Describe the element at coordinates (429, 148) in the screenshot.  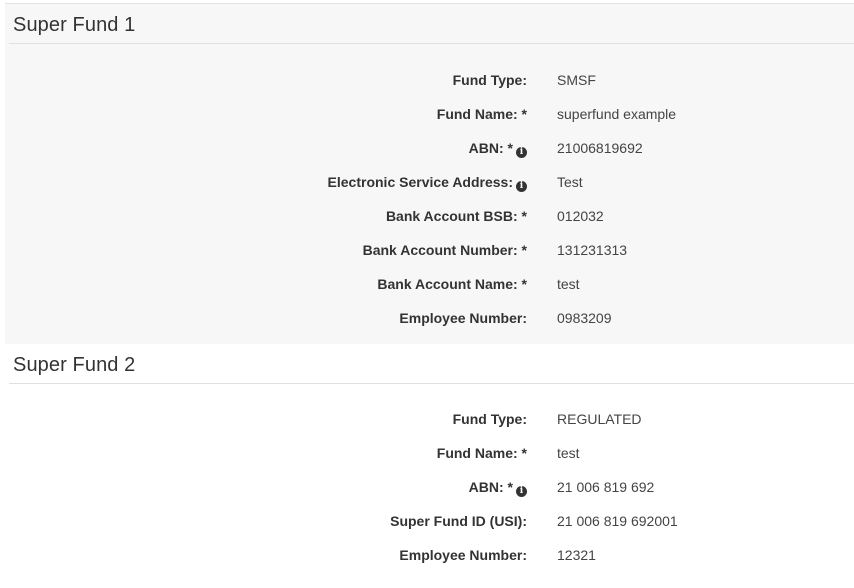
I see `abn-row: ABN: * i 21006819692` at that location.